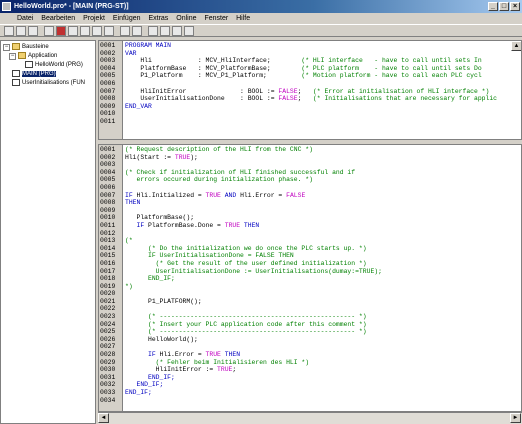  I want to click on step-over-icon, so click(85, 31).